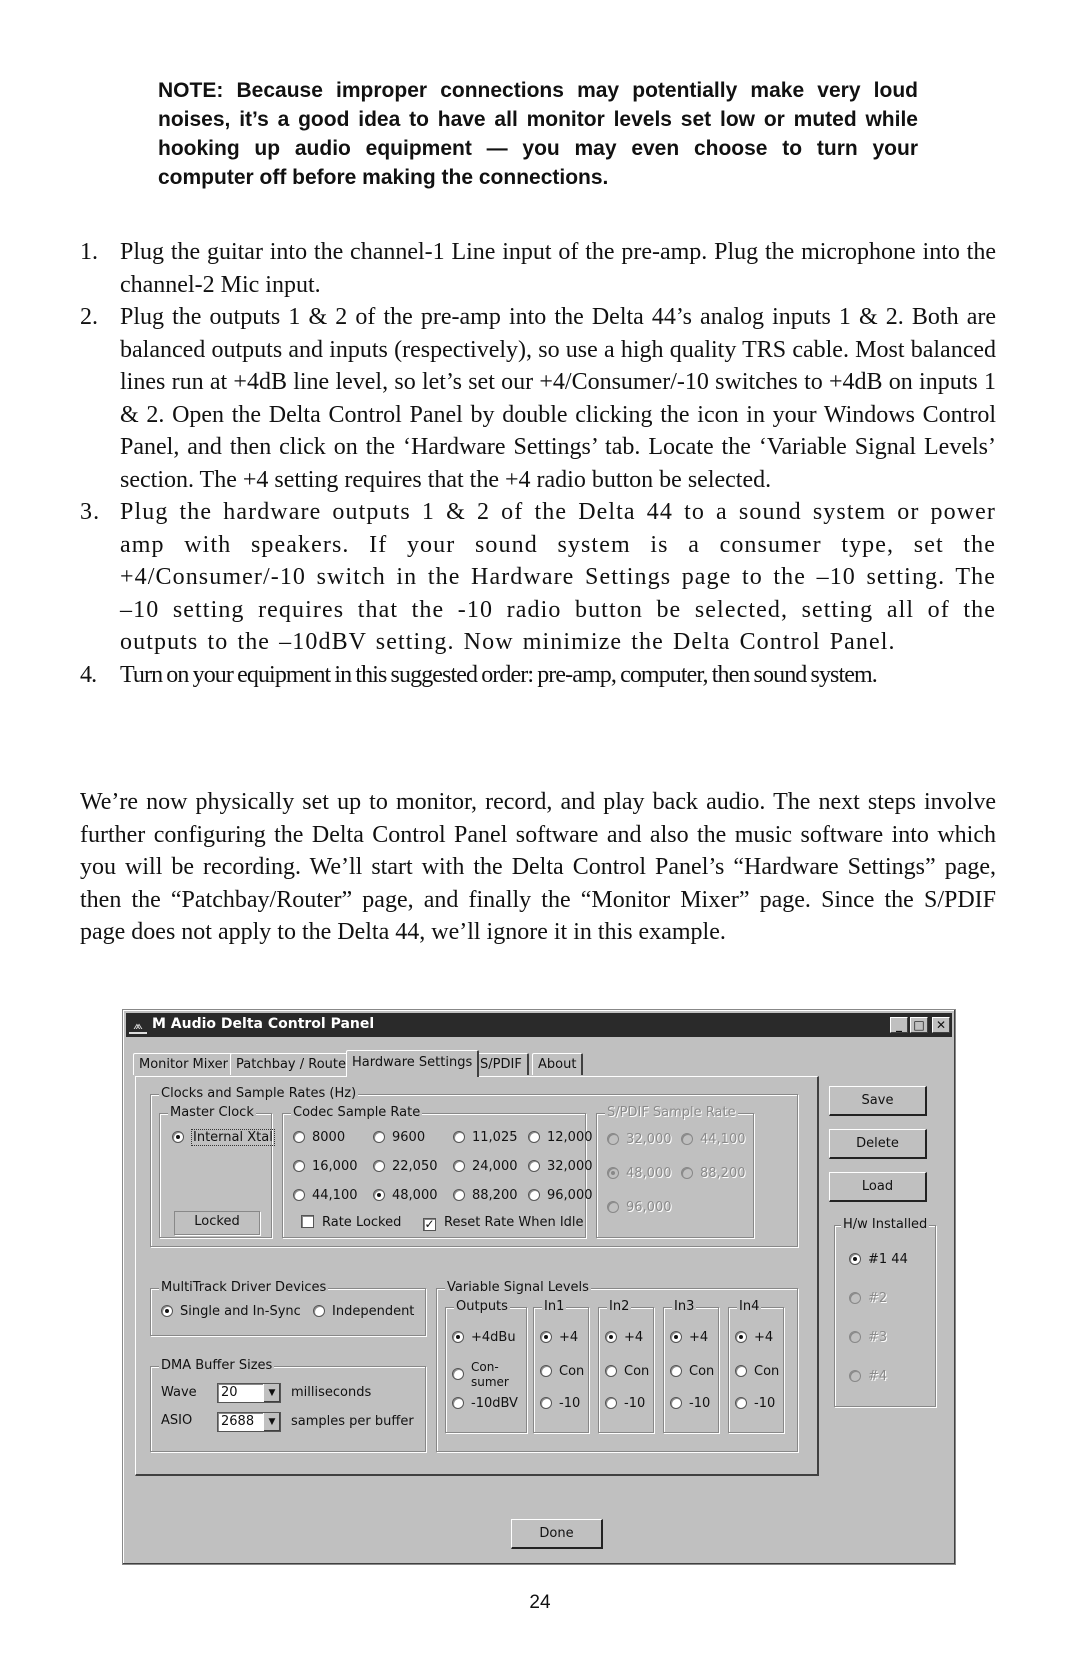 This screenshot has width=1080, height=1669. I want to click on tab-about: About, so click(558, 1064).